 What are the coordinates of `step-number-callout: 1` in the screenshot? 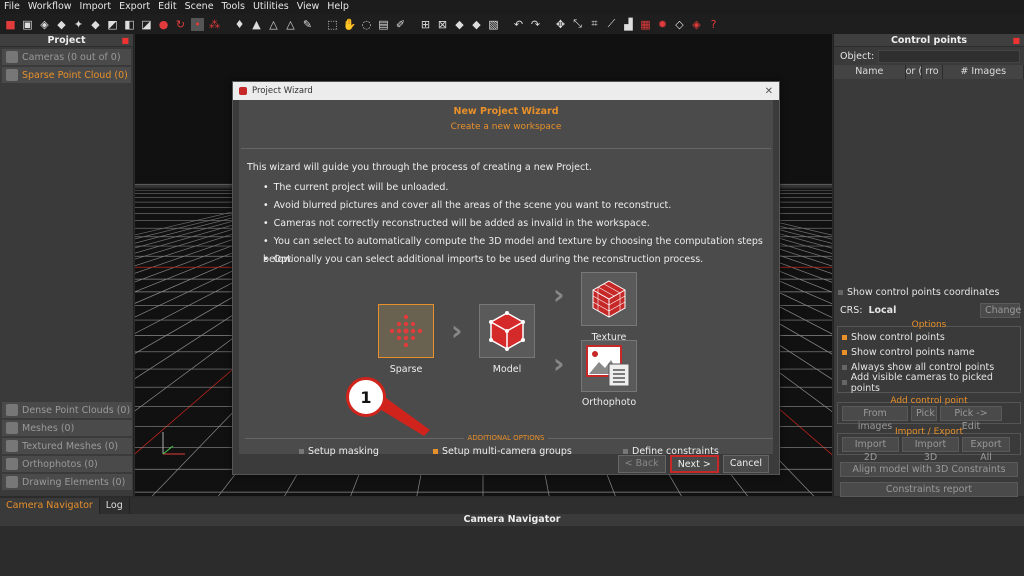 It's located at (366, 397).